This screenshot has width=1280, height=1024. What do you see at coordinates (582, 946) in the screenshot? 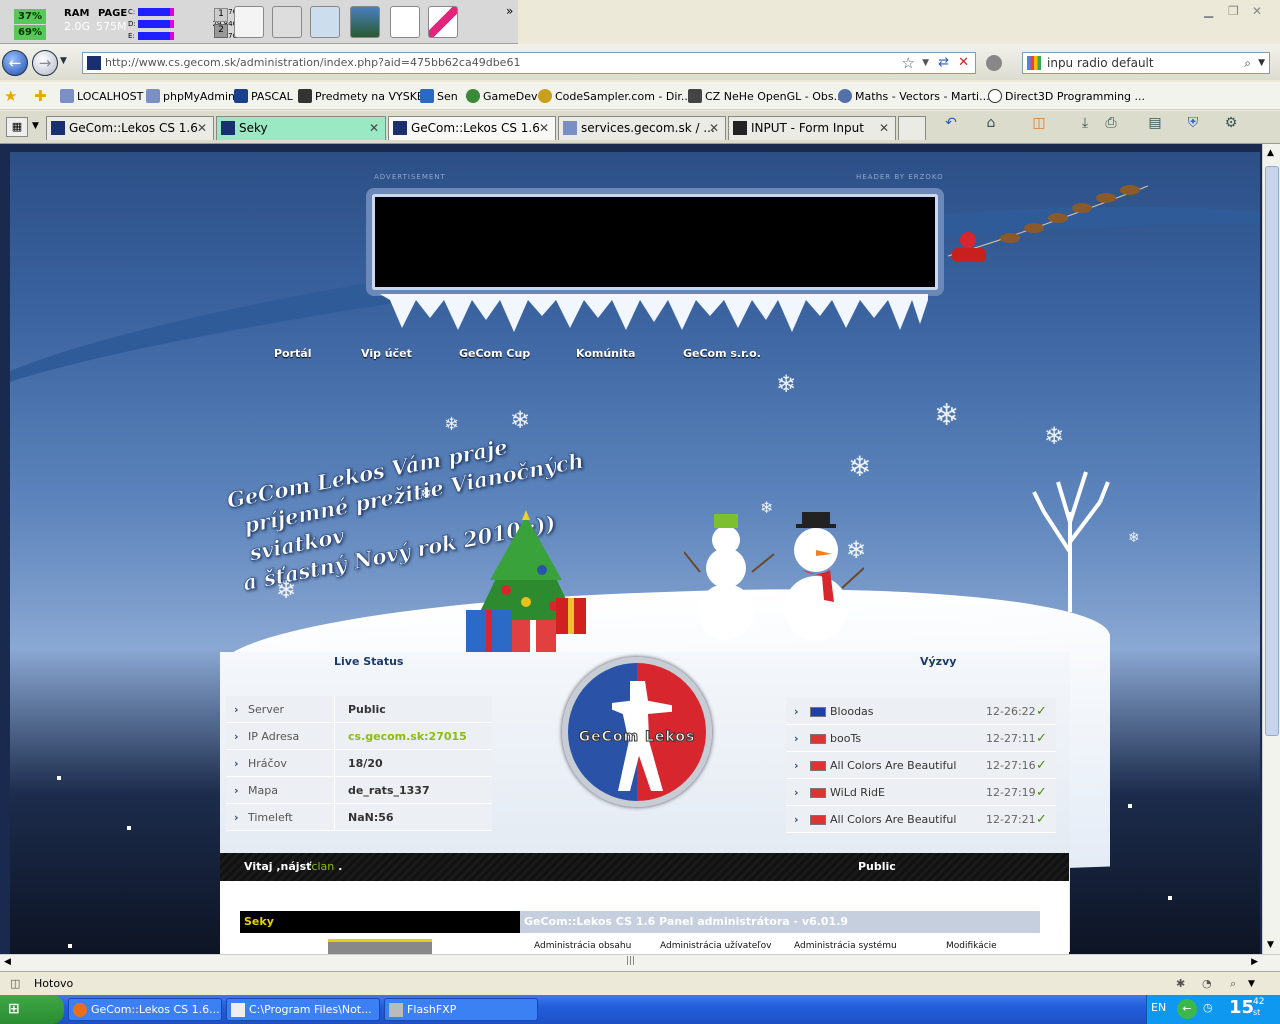
I see `admin-menu-content: Administrácia obsahu` at bounding box center [582, 946].